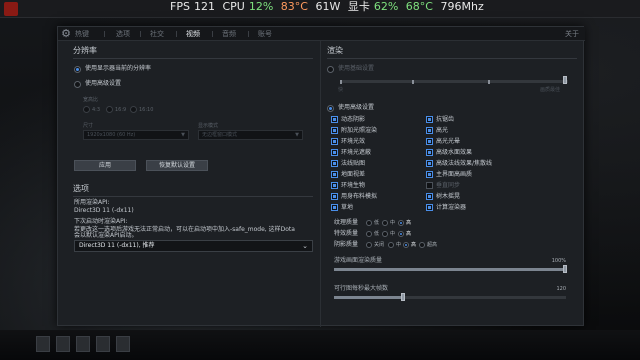  I want to click on use-desktop-resolution-radio, so click(77, 69).